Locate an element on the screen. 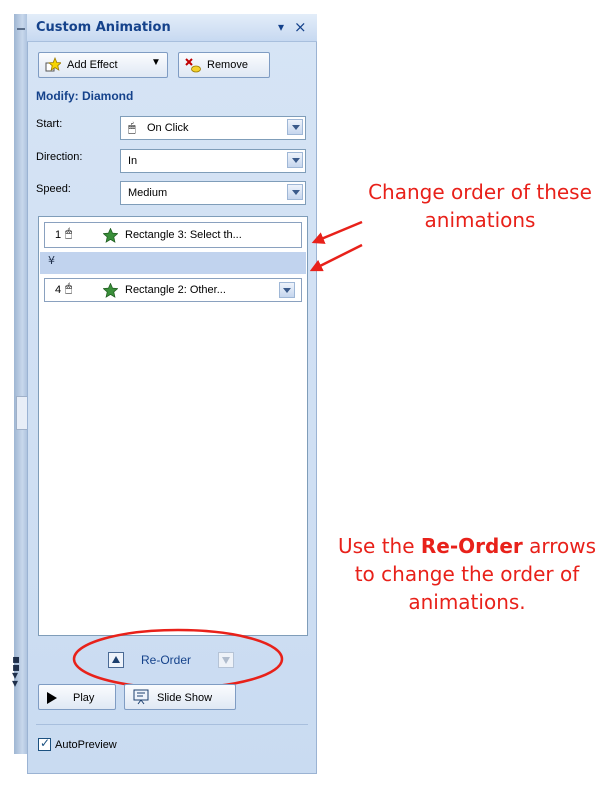 The image size is (605, 789). remove-label: Remove is located at coordinates (227, 65).